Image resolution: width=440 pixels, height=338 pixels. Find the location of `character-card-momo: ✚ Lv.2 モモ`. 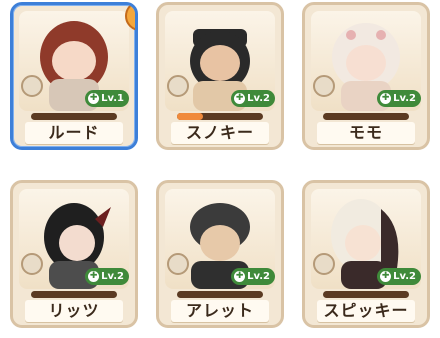

character-card-momo: ✚ Lv.2 モモ is located at coordinates (366, 76).